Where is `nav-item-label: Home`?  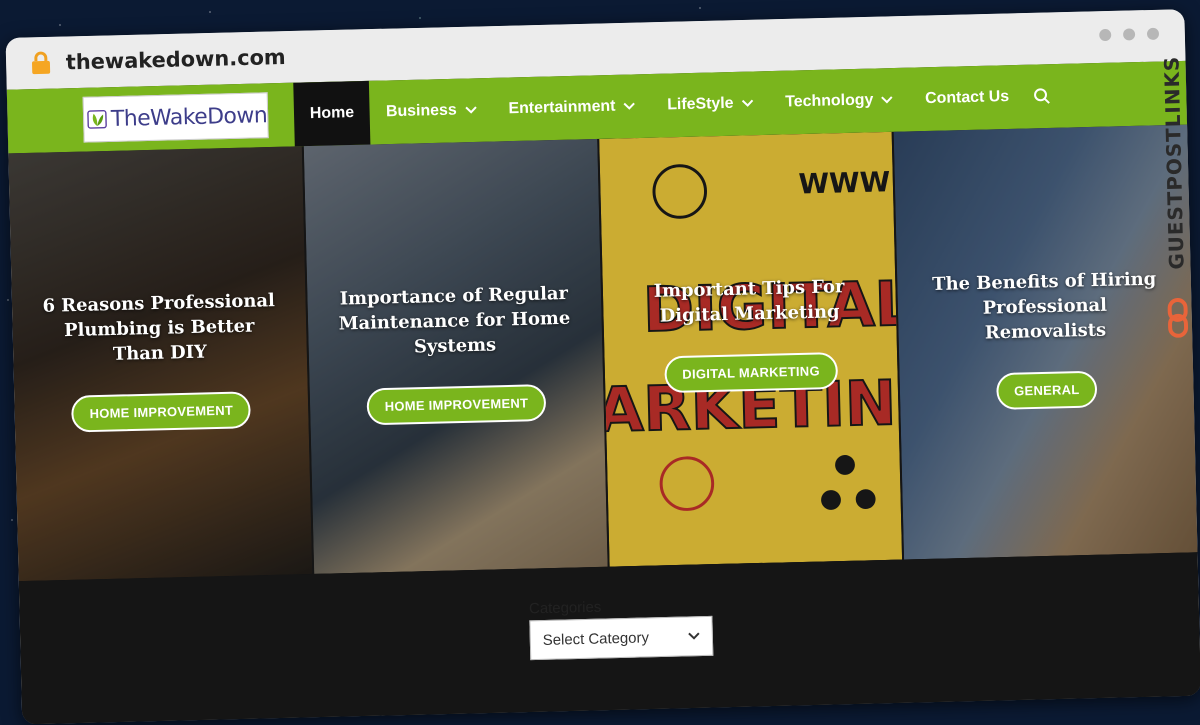
nav-item-label: Home is located at coordinates (332, 113).